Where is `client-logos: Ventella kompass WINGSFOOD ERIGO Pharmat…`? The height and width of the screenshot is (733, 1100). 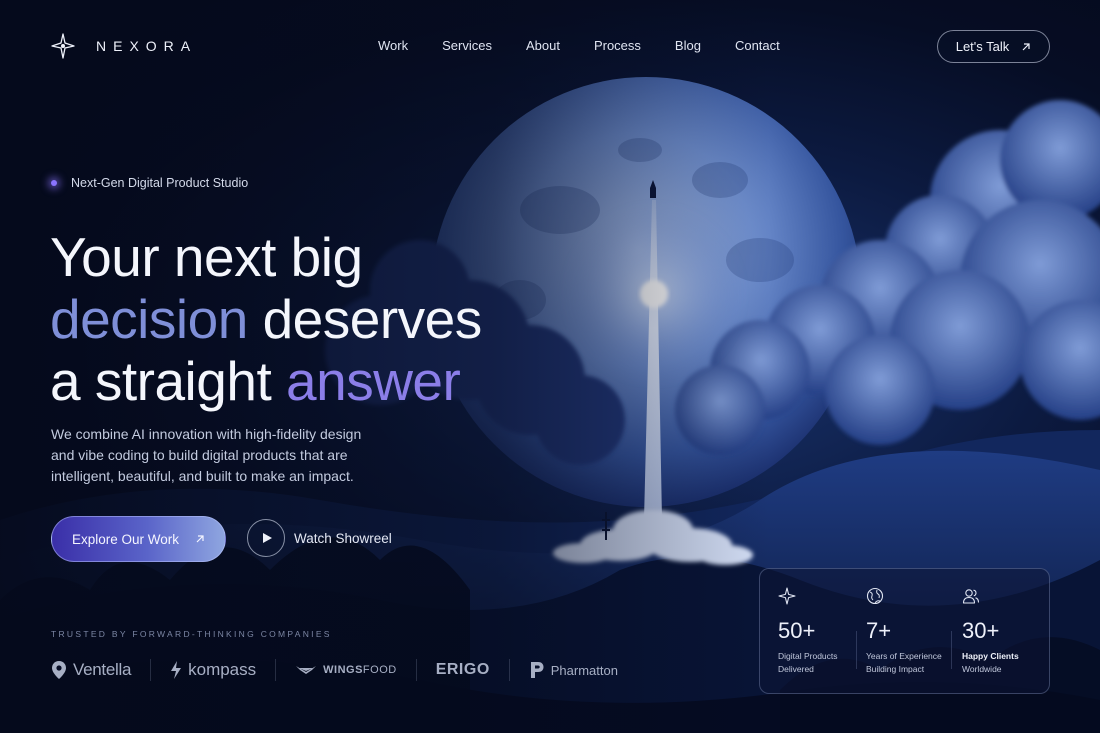
client-logos: Ventella kompass WINGSFOOD ERIGO Pharmat… is located at coordinates (334, 670).